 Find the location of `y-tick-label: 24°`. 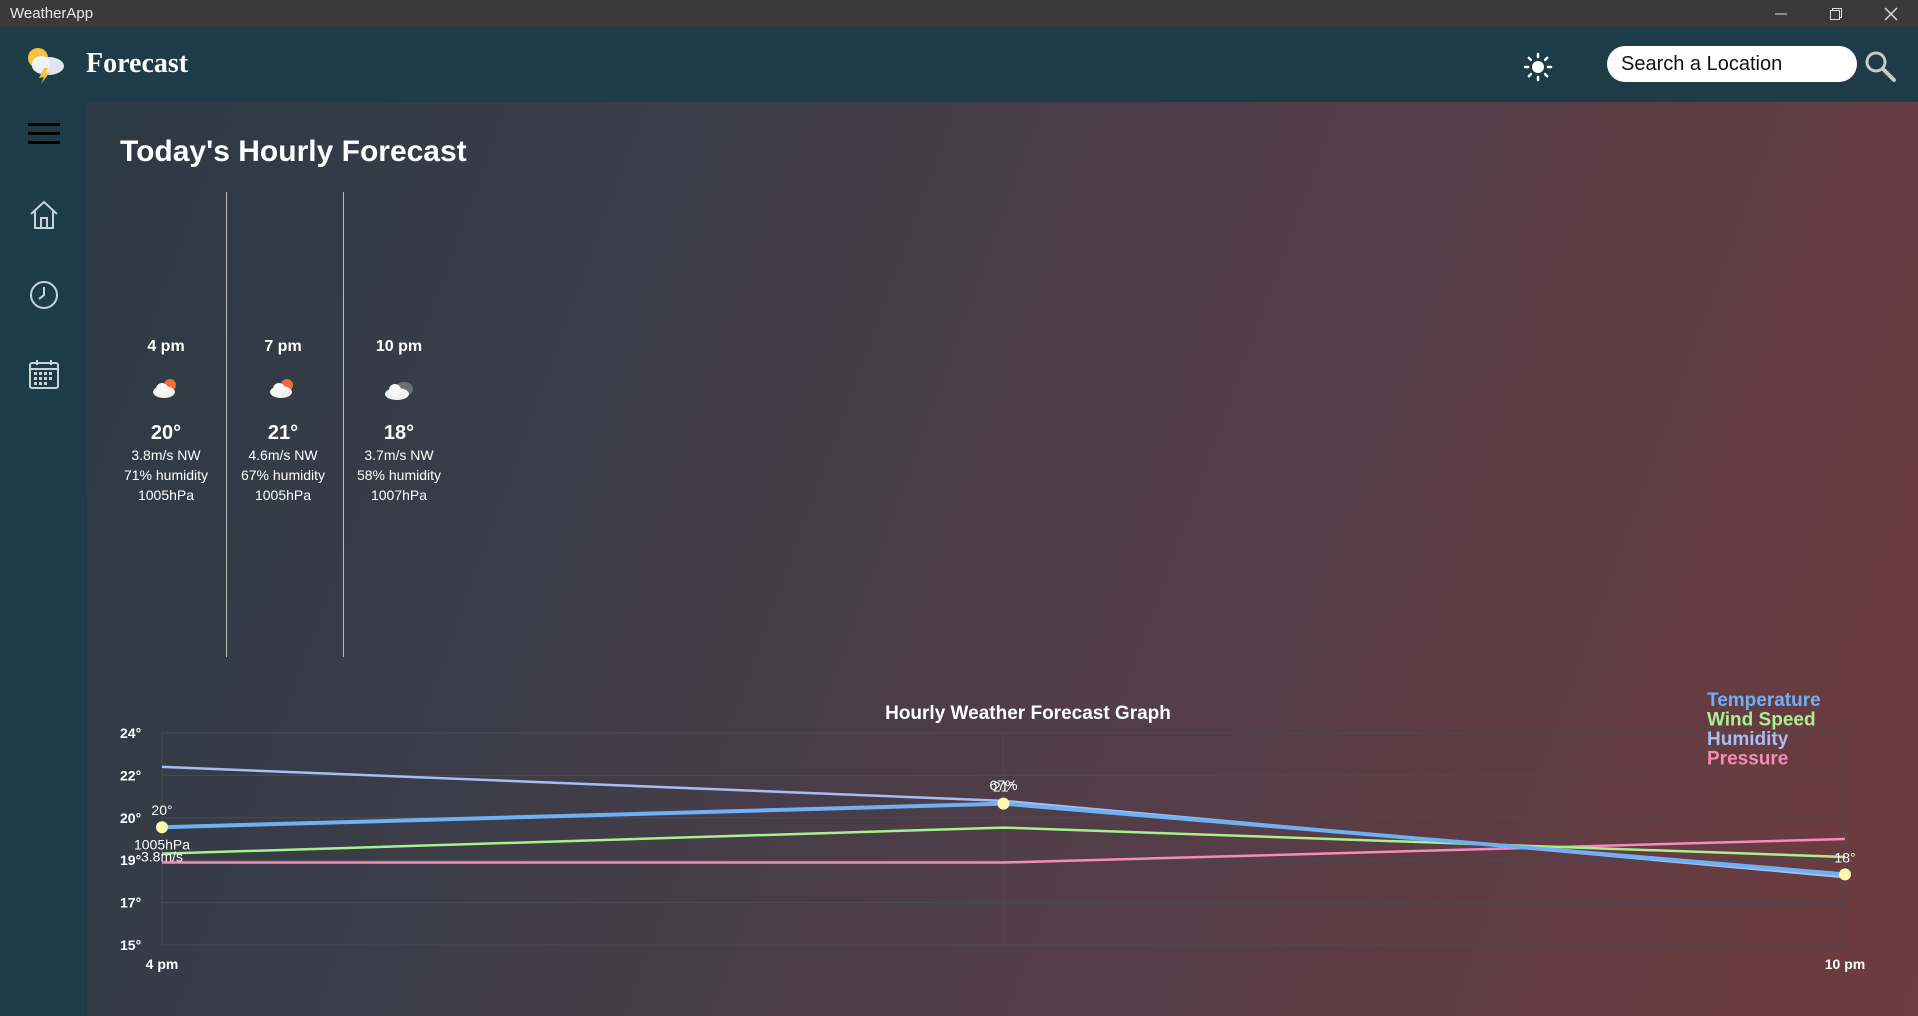

y-tick-label: 24° is located at coordinates (130, 733).